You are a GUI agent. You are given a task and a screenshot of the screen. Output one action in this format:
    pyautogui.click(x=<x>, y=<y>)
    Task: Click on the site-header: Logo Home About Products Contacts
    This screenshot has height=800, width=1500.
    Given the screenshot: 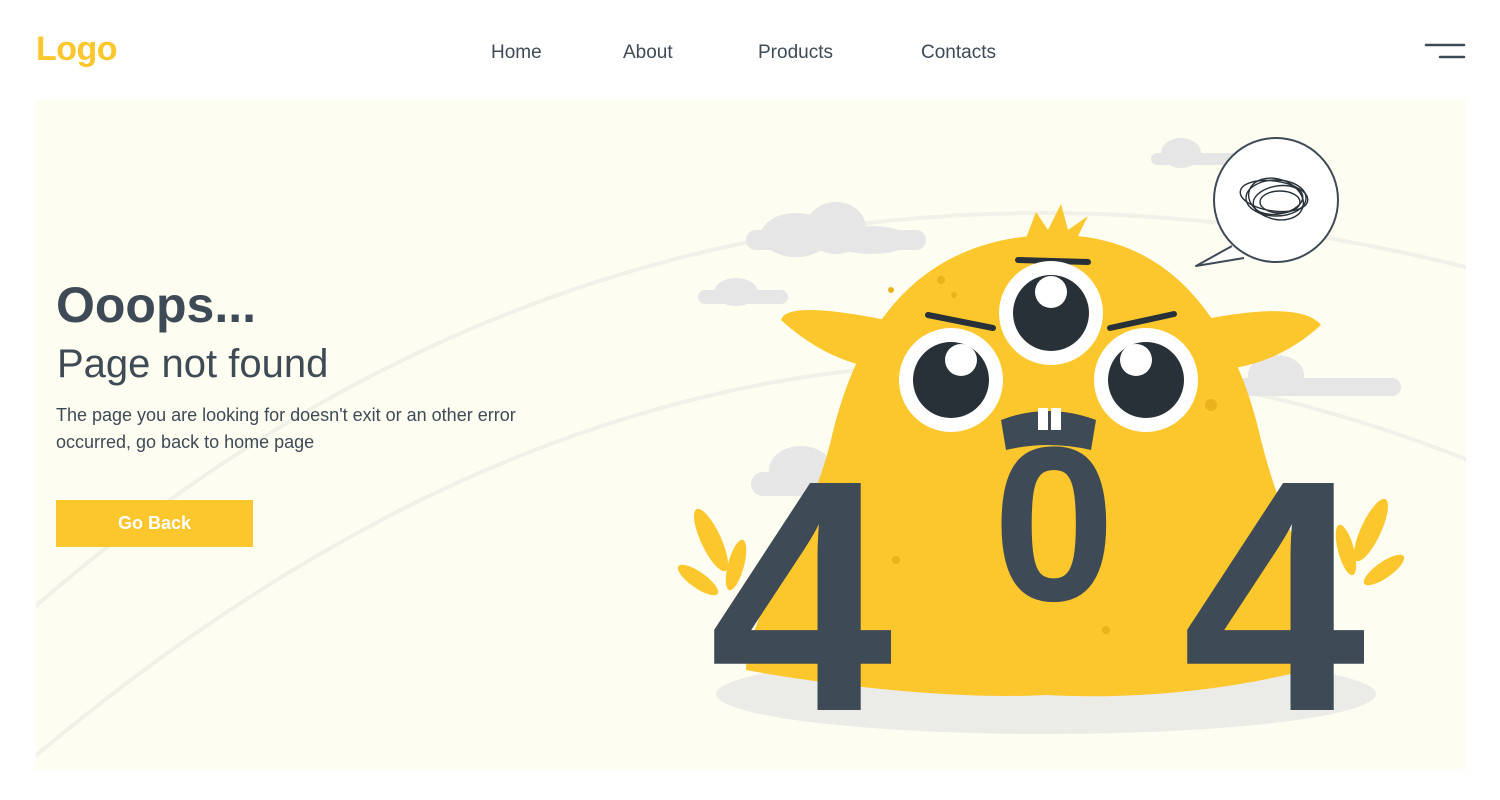 What is the action you would take?
    pyautogui.click(x=750, y=50)
    